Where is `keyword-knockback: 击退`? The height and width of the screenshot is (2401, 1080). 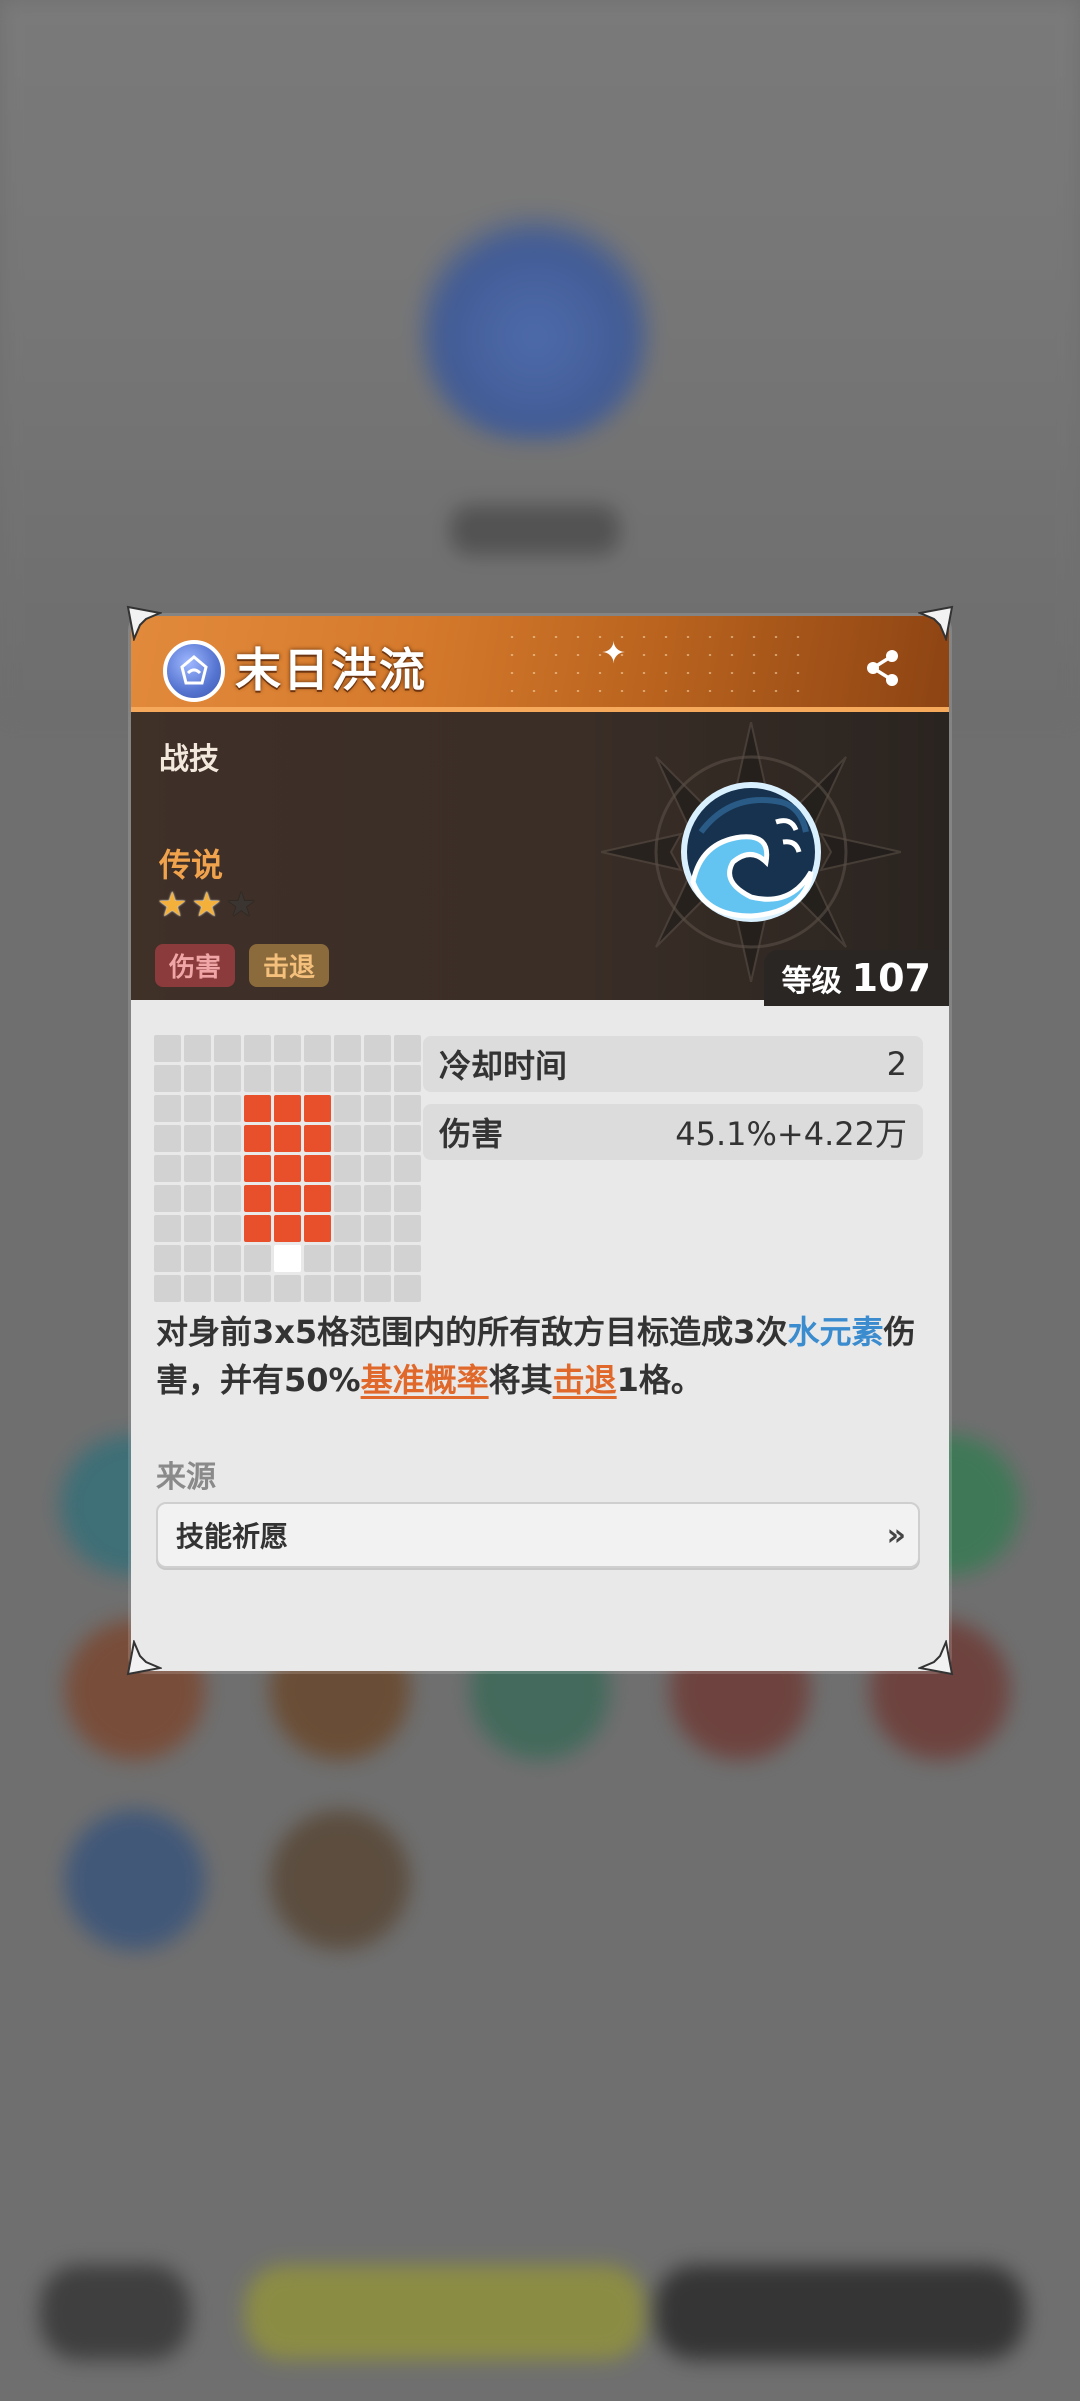
keyword-knockback: 击退 is located at coordinates (585, 1380).